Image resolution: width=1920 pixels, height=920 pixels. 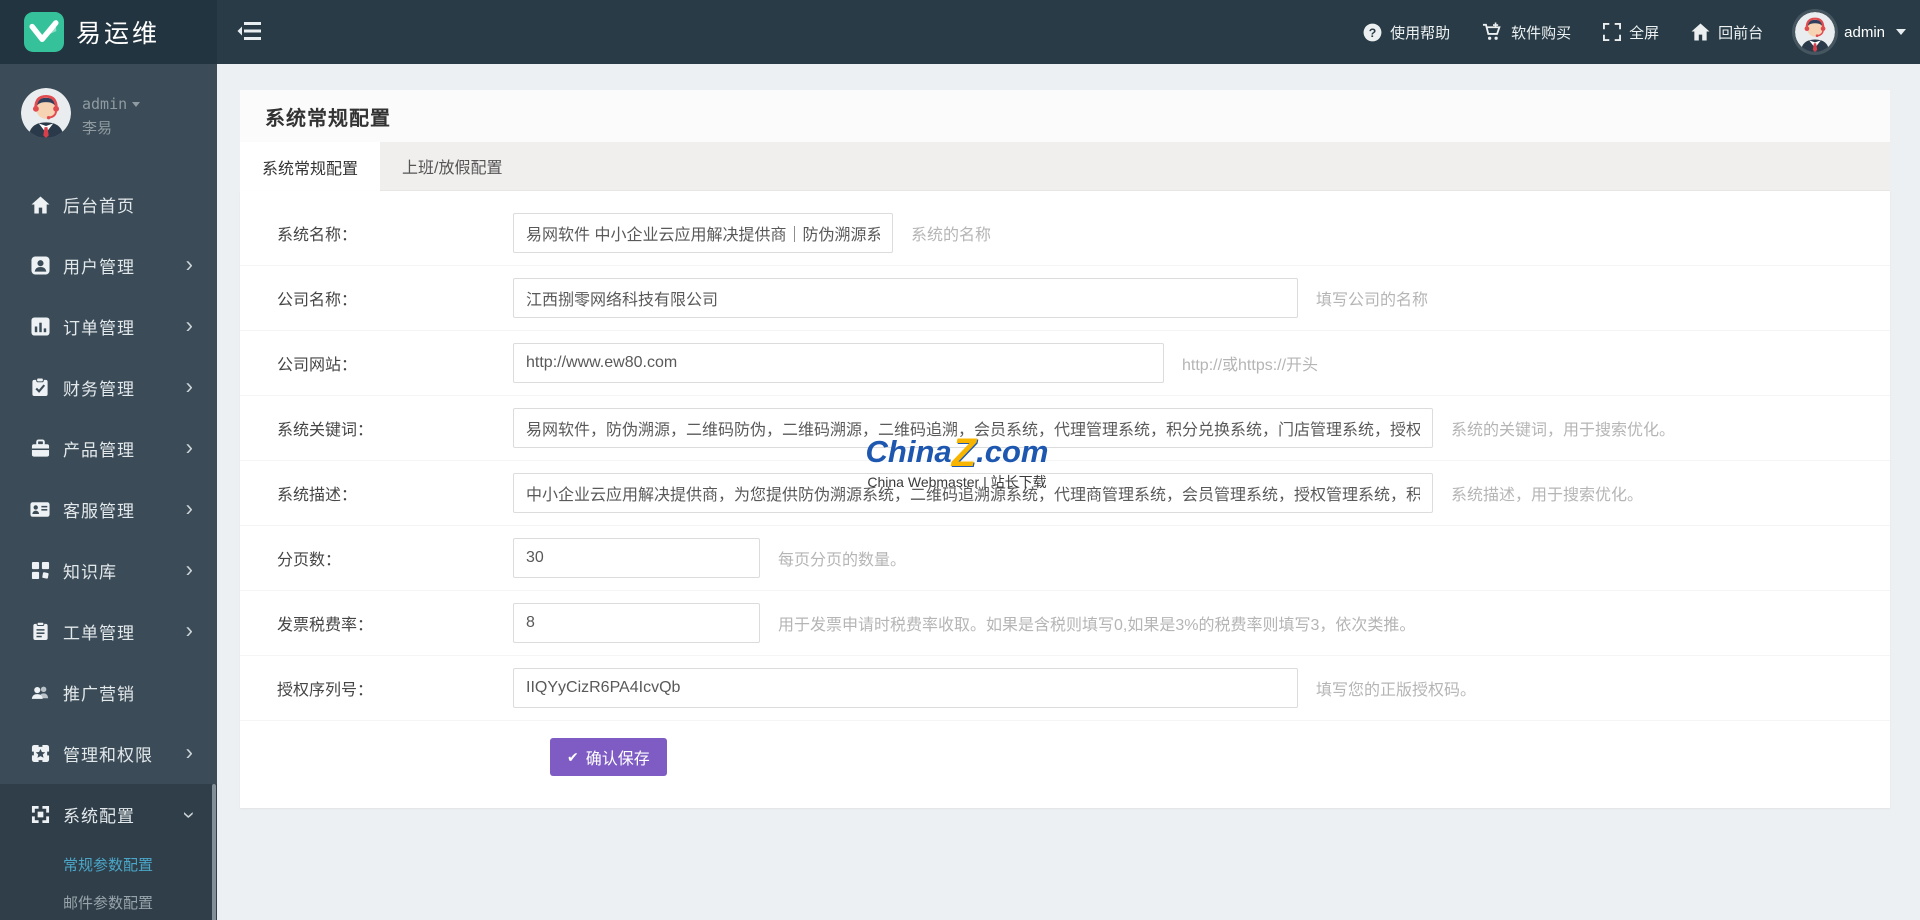 I want to click on form-row-page-size: 分页数： 每页分页的数量。, so click(x=1065, y=557).